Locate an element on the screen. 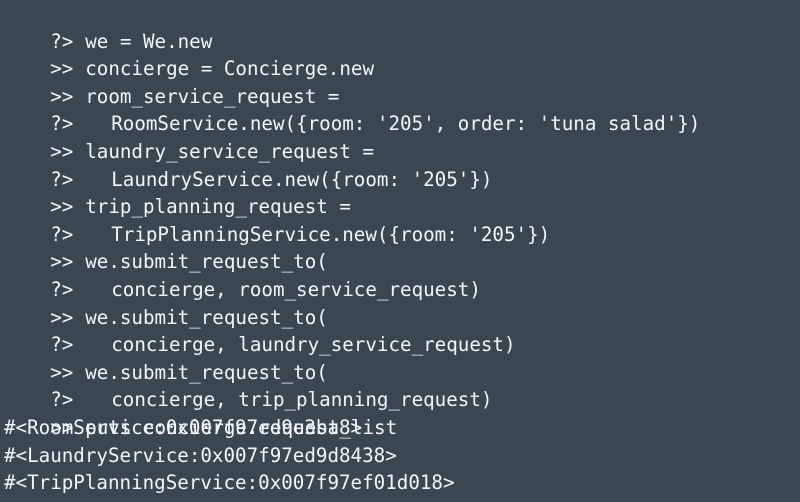 The width and height of the screenshot is (800, 502). code-text: concierge = Concierge.new is located at coordinates (230, 69).